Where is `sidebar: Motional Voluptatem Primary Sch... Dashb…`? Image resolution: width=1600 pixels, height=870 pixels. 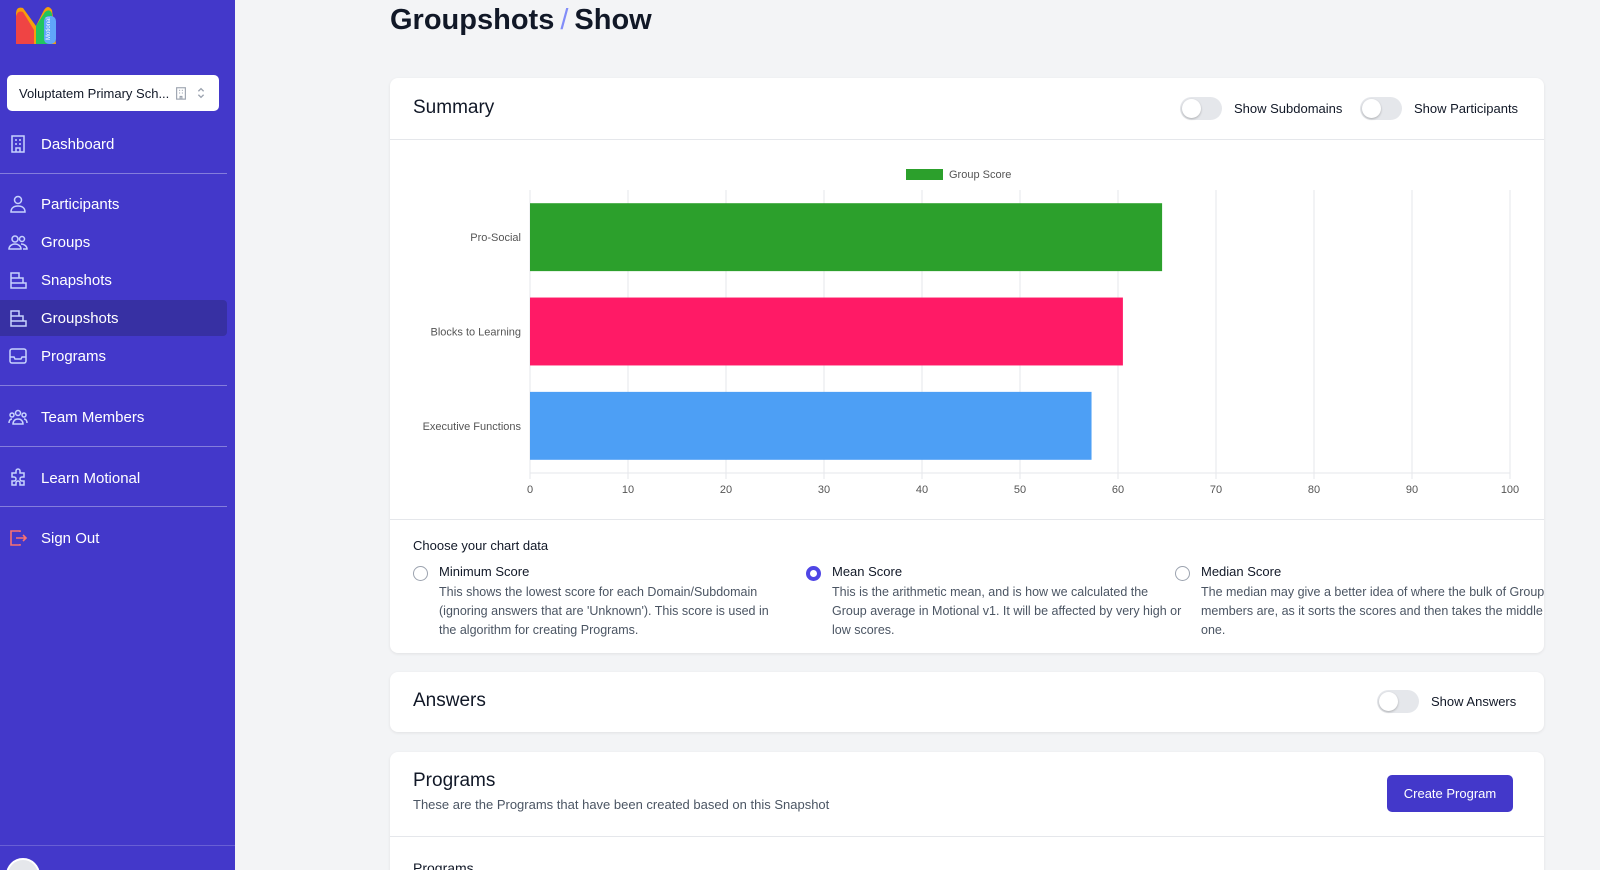 sidebar: Motional Voluptatem Primary Sch... Dashb… is located at coordinates (117, 435).